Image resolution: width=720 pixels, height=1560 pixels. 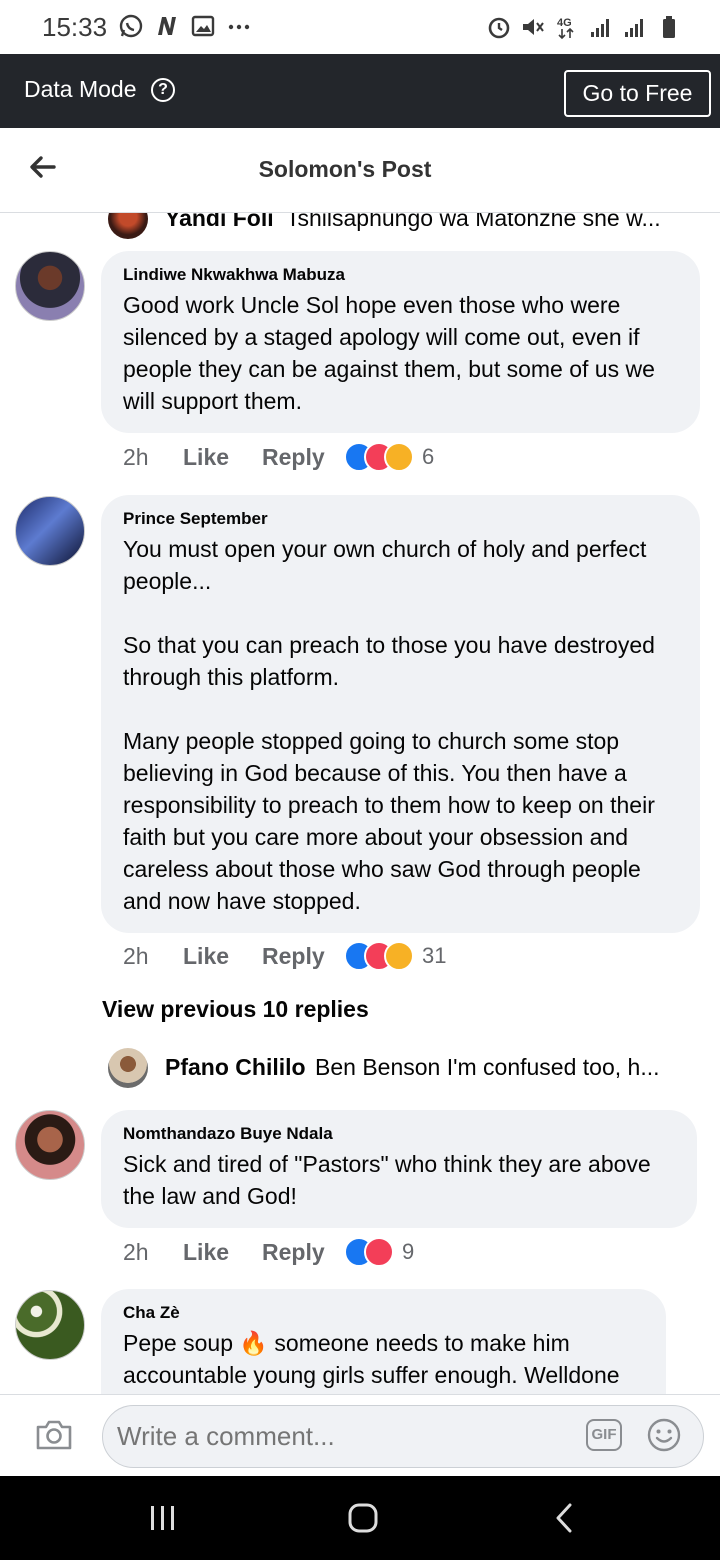 I want to click on comment-actions: 2h Like Reply 6, so click(x=278, y=457).